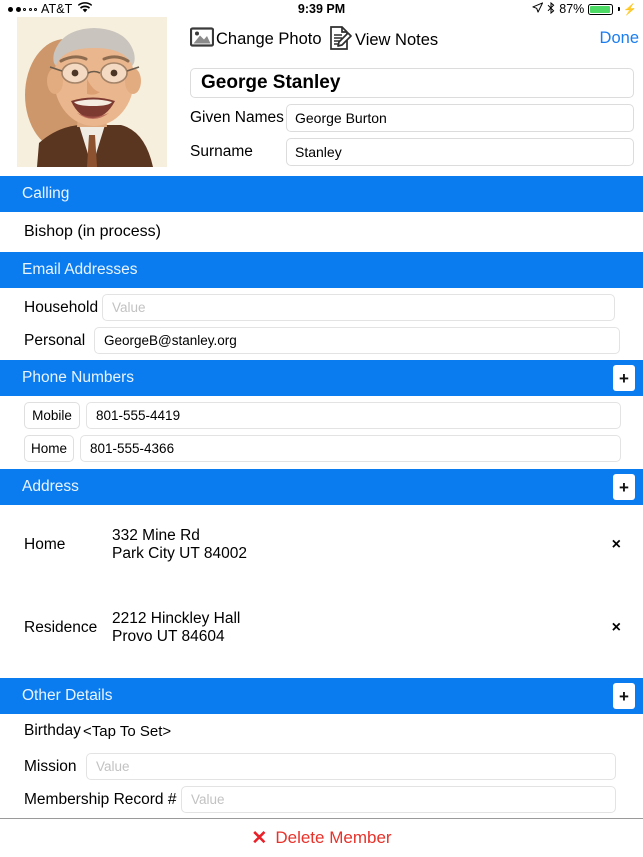 This screenshot has height=857, width=643. I want to click on delete-member-label: Delete Member, so click(333, 837).